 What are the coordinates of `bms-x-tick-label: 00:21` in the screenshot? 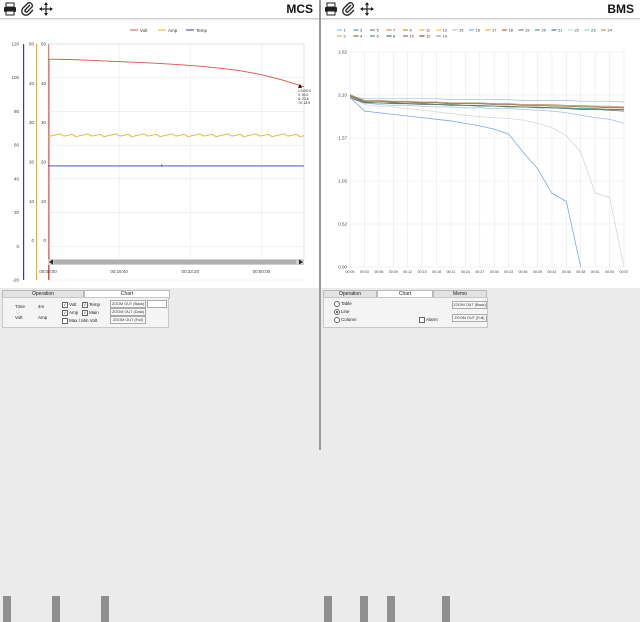 It's located at (450, 272).